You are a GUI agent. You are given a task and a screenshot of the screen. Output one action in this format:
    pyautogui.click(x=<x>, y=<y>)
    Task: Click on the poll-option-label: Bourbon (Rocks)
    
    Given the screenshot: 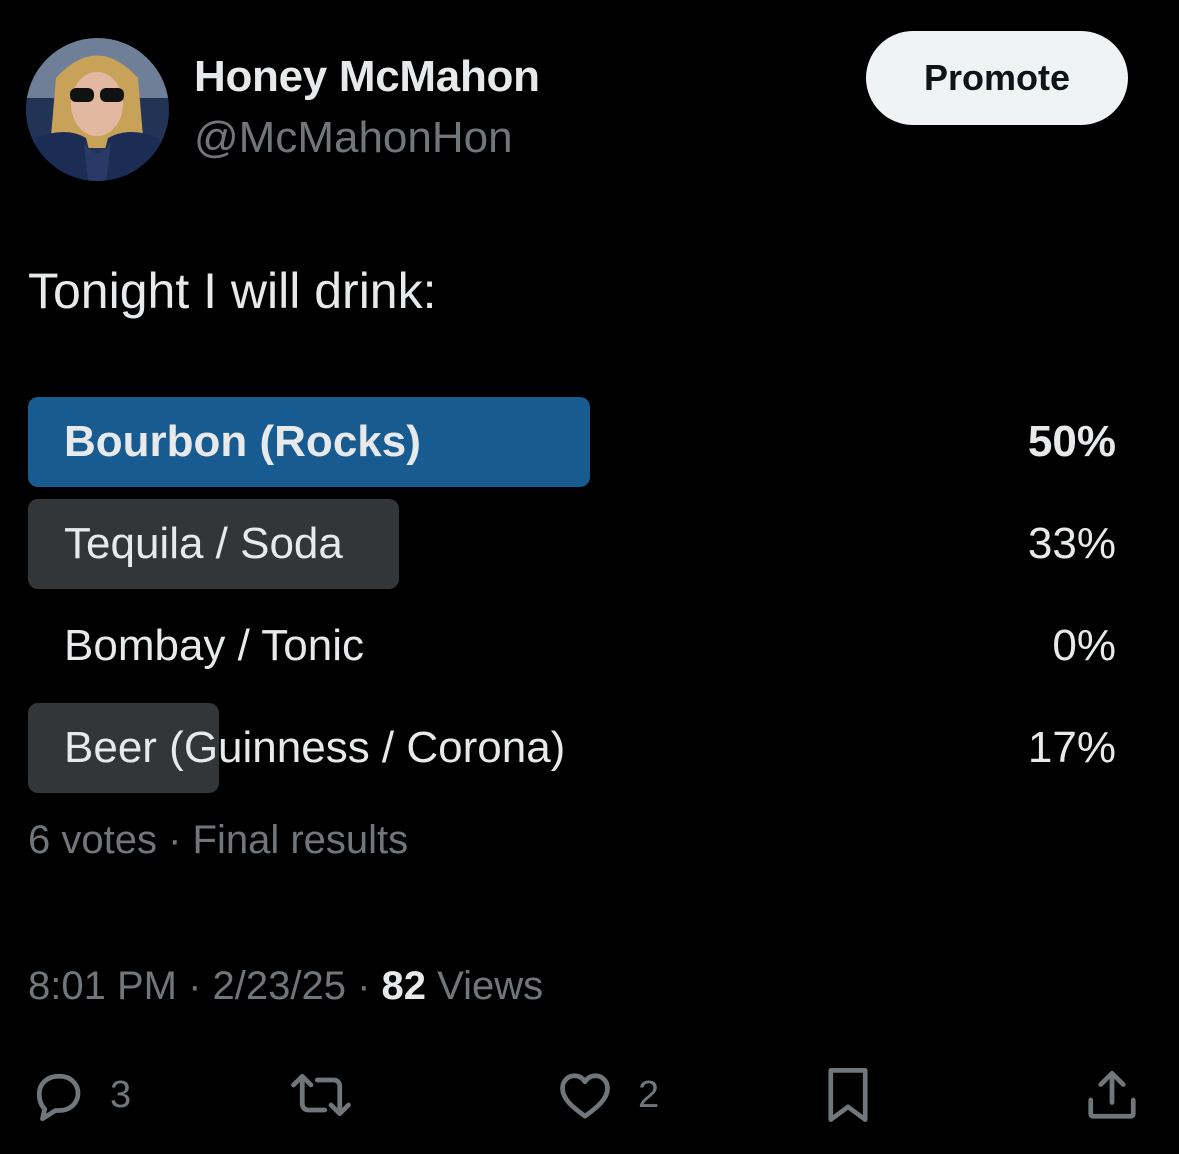 What is the action you would take?
    pyautogui.click(x=242, y=441)
    